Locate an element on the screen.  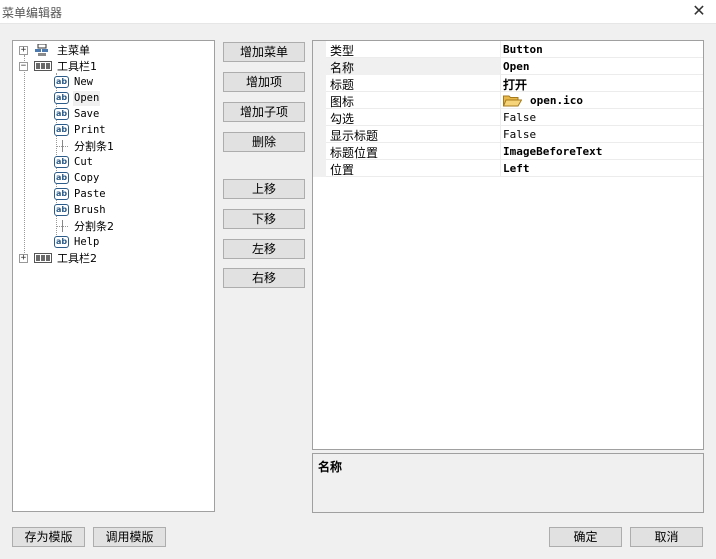
load-template-button: 调用模版 is located at coordinates (129, 537).